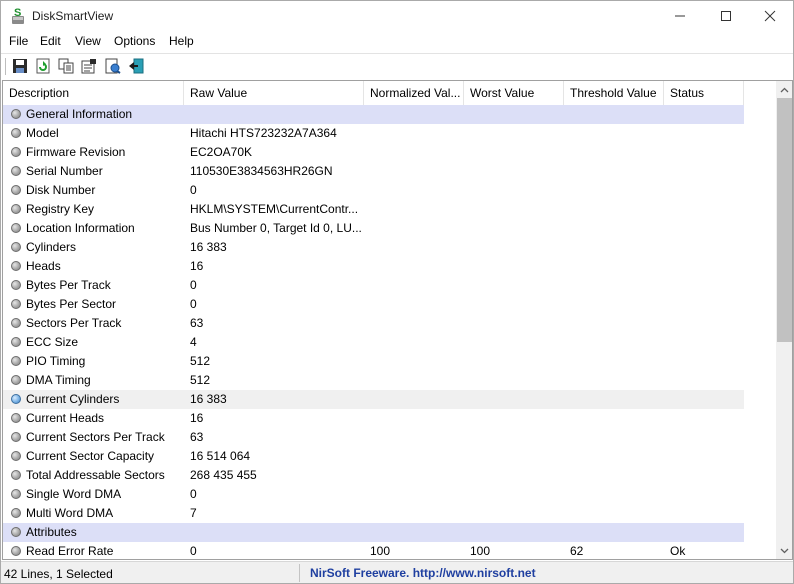 The image size is (794, 584). Describe the element at coordinates (134, 41) in the screenshot. I see `menu-options: Options` at that location.